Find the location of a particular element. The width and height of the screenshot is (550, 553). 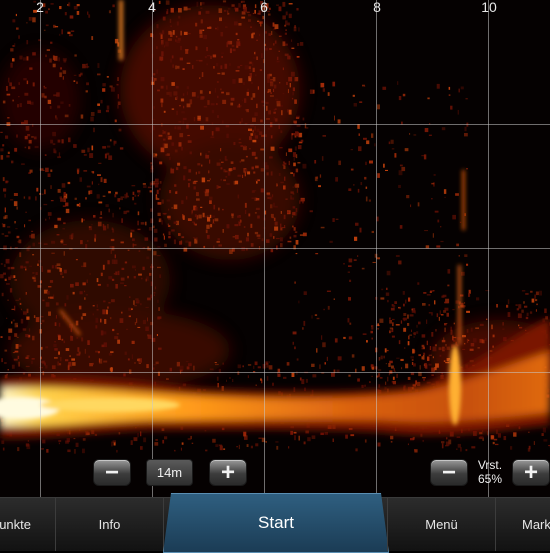

tab-waypoints: unkte is located at coordinates (28, 524).